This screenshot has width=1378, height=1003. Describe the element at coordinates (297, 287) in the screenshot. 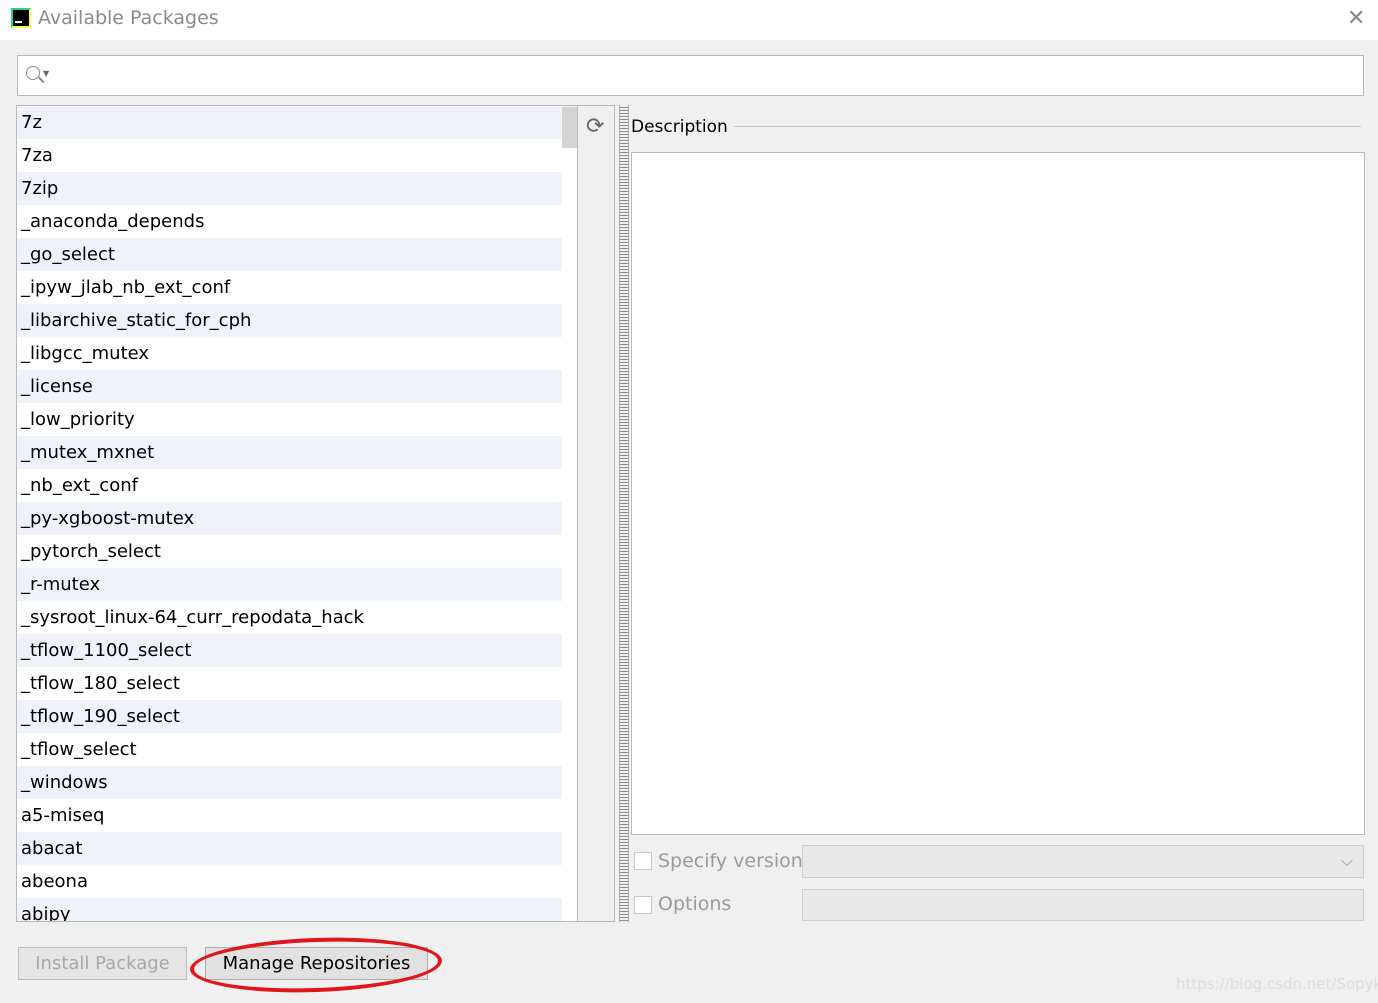

I see `package-list-item: _ipyw_jlab_nb_ext_conf` at that location.